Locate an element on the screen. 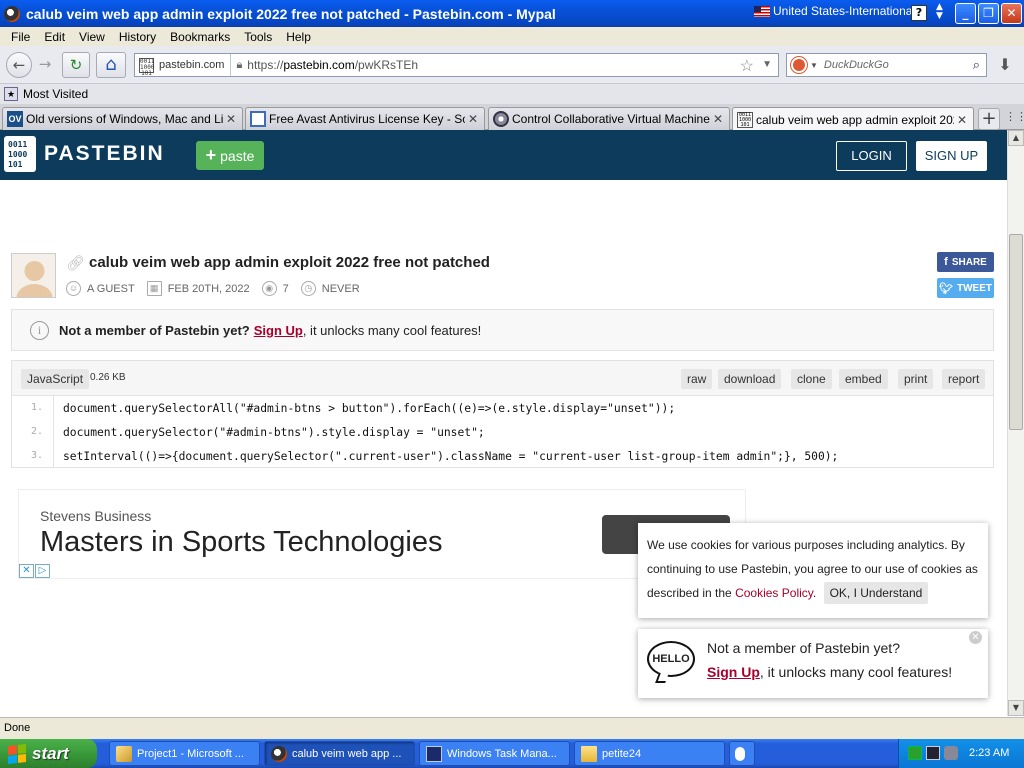 This screenshot has width=1024, height=768. menu-view: View is located at coordinates (92, 37).